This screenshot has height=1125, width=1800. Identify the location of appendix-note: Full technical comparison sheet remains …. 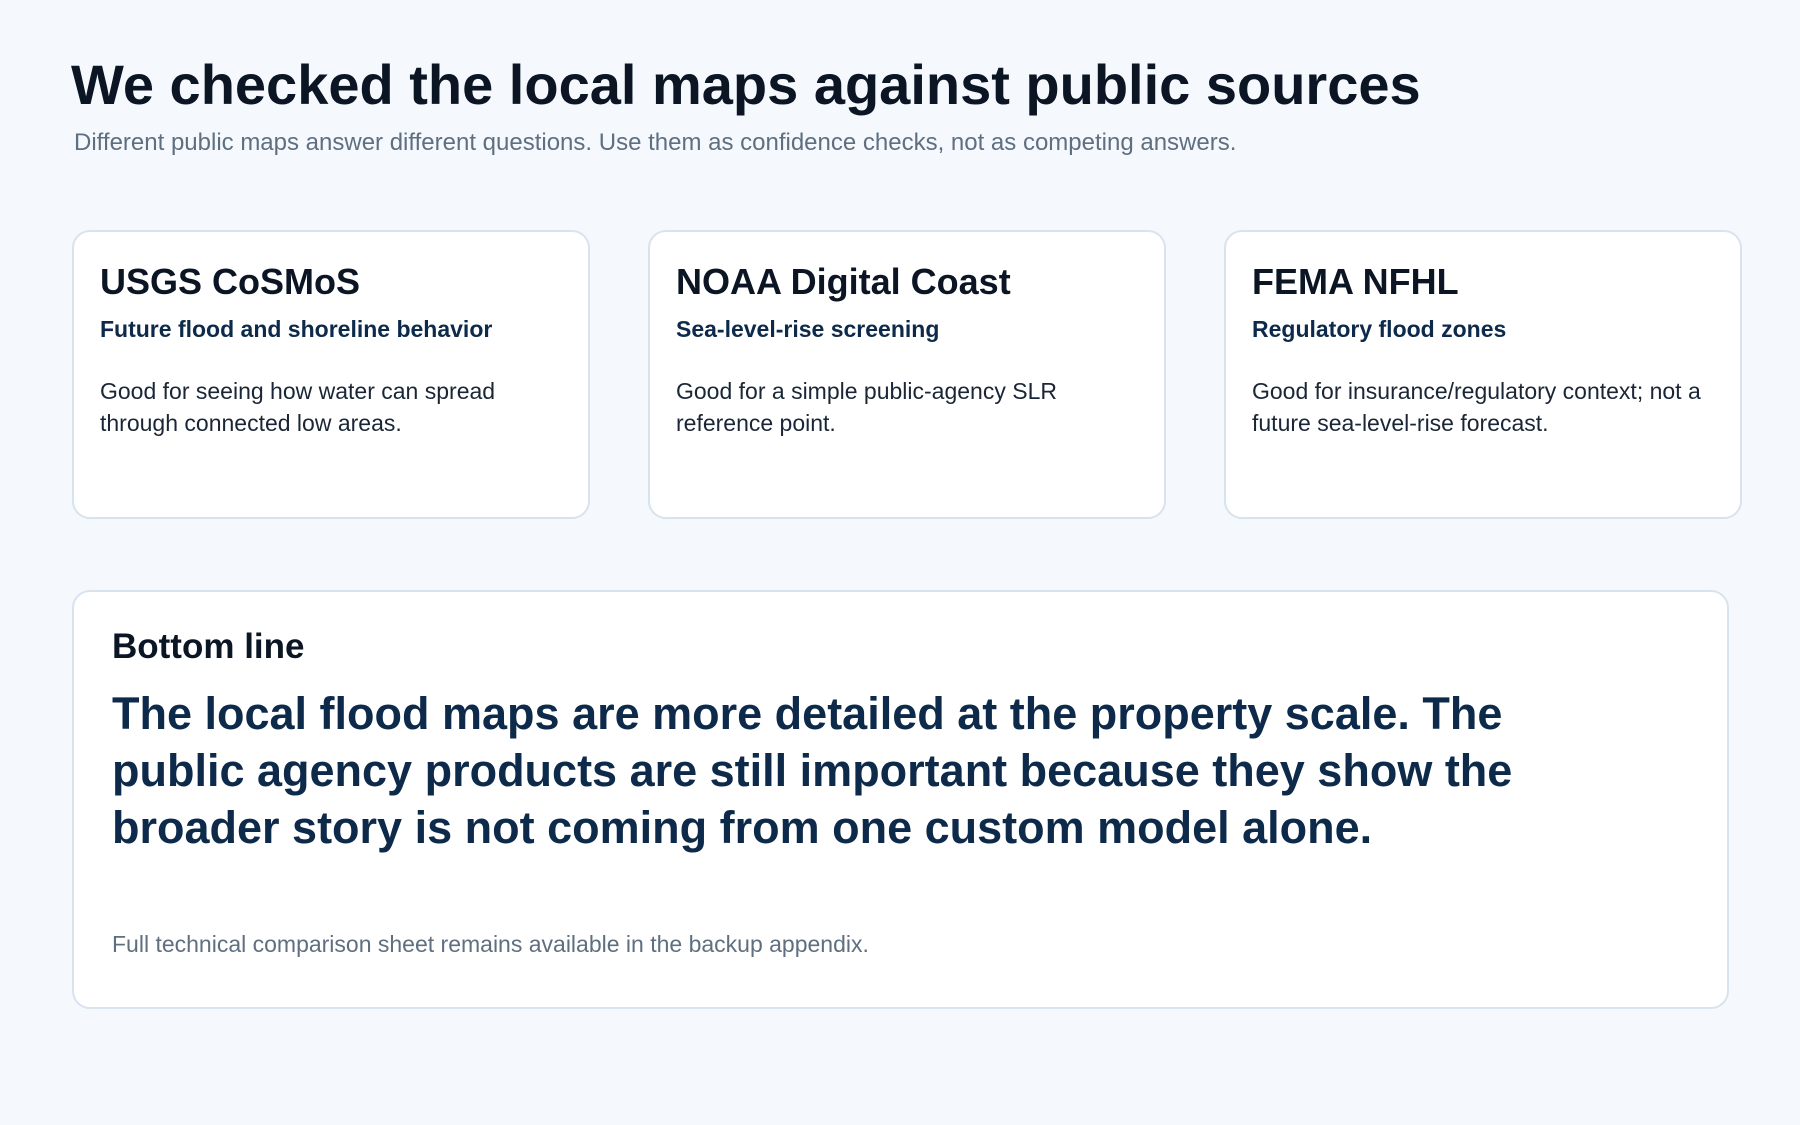
(490, 944).